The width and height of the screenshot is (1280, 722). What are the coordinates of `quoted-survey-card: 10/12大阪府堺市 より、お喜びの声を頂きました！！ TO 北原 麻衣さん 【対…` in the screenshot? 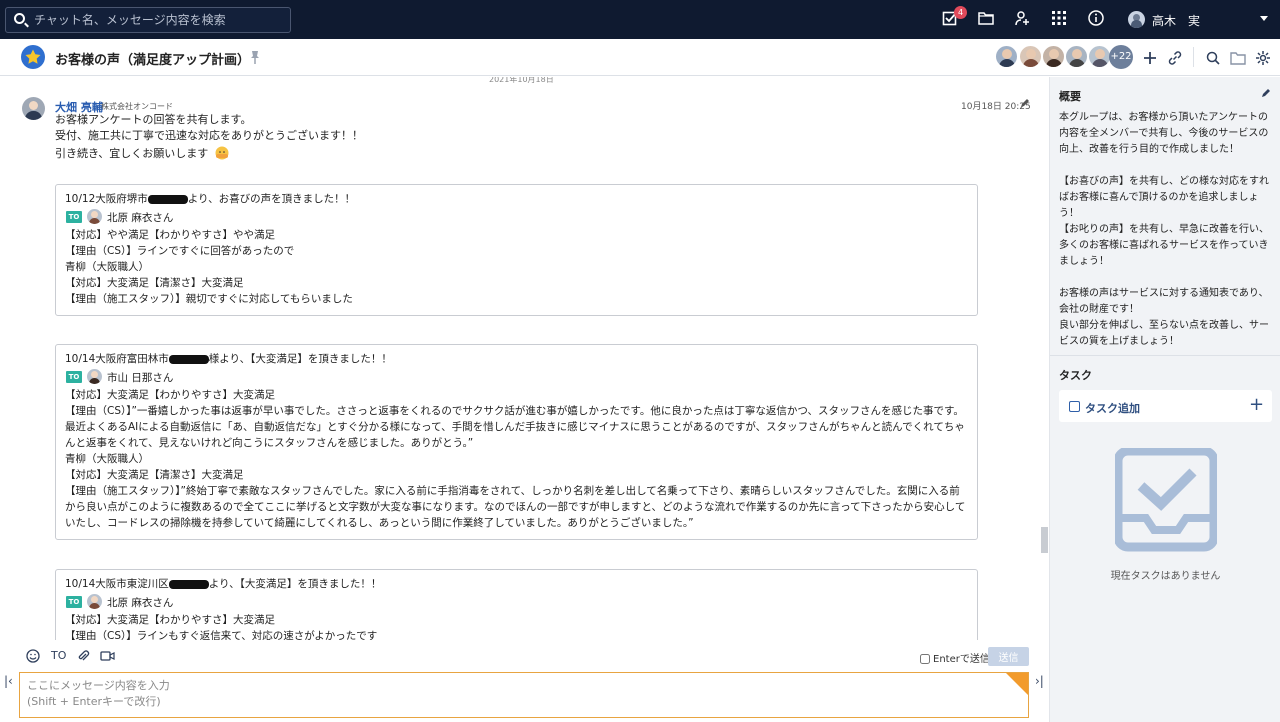 It's located at (516, 250).